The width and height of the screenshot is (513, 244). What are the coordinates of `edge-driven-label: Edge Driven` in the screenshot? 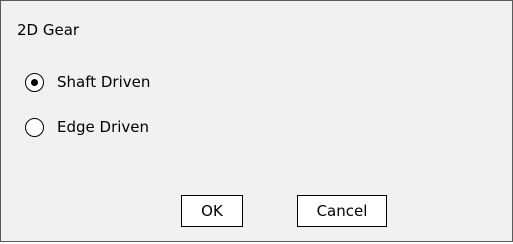 It's located at (103, 127).